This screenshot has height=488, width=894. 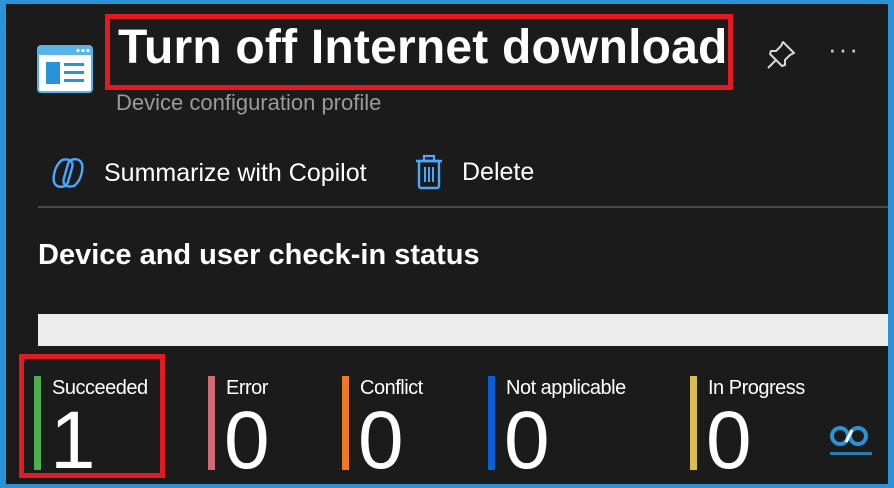 I want to click on summarize-copilot-label: Summarize with Copilot, so click(x=235, y=172).